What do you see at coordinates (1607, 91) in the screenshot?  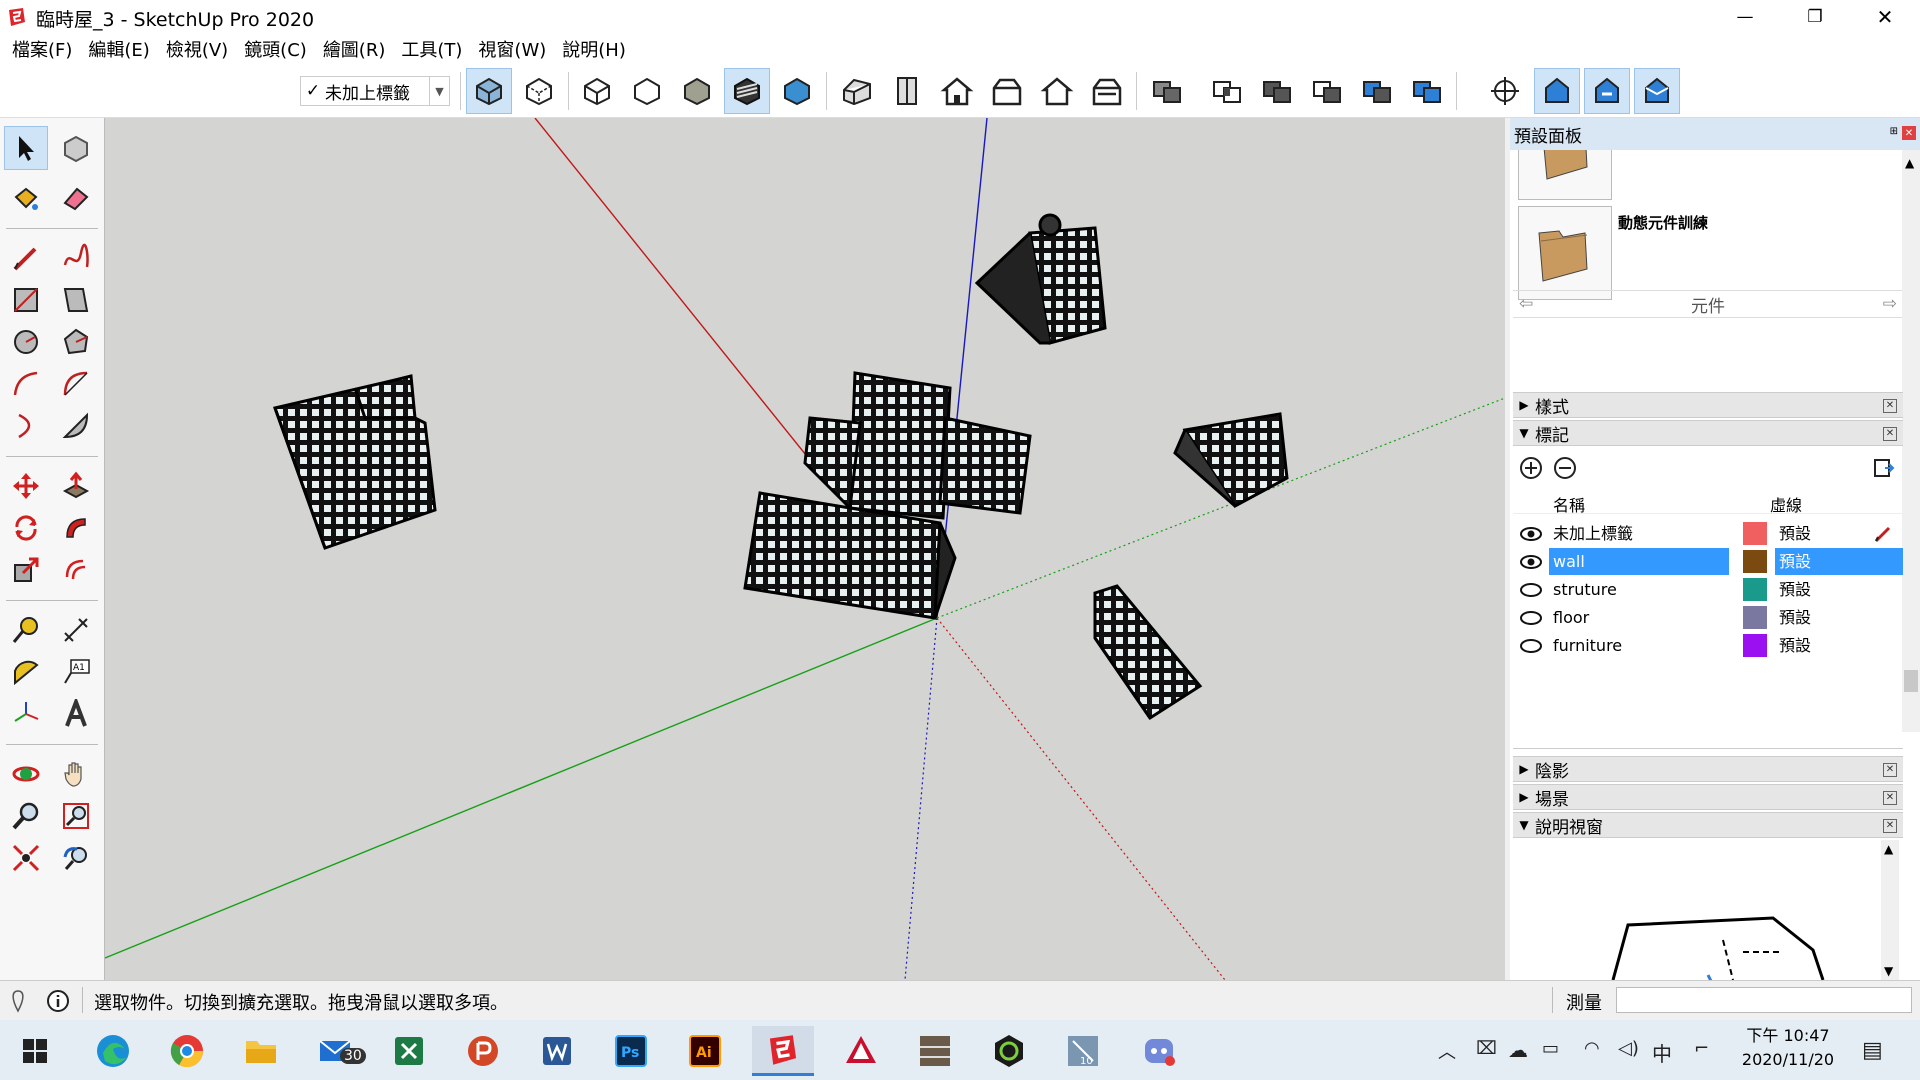 I see `share-model-button` at bounding box center [1607, 91].